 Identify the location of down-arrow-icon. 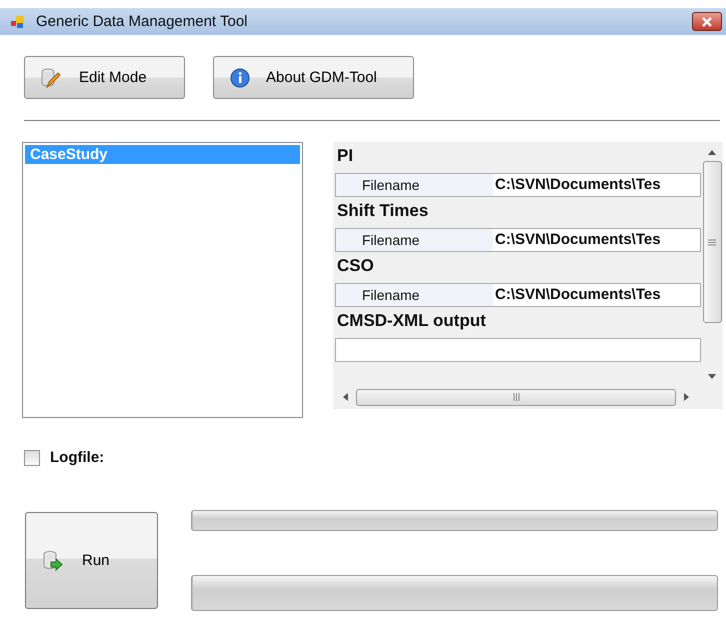
(712, 376).